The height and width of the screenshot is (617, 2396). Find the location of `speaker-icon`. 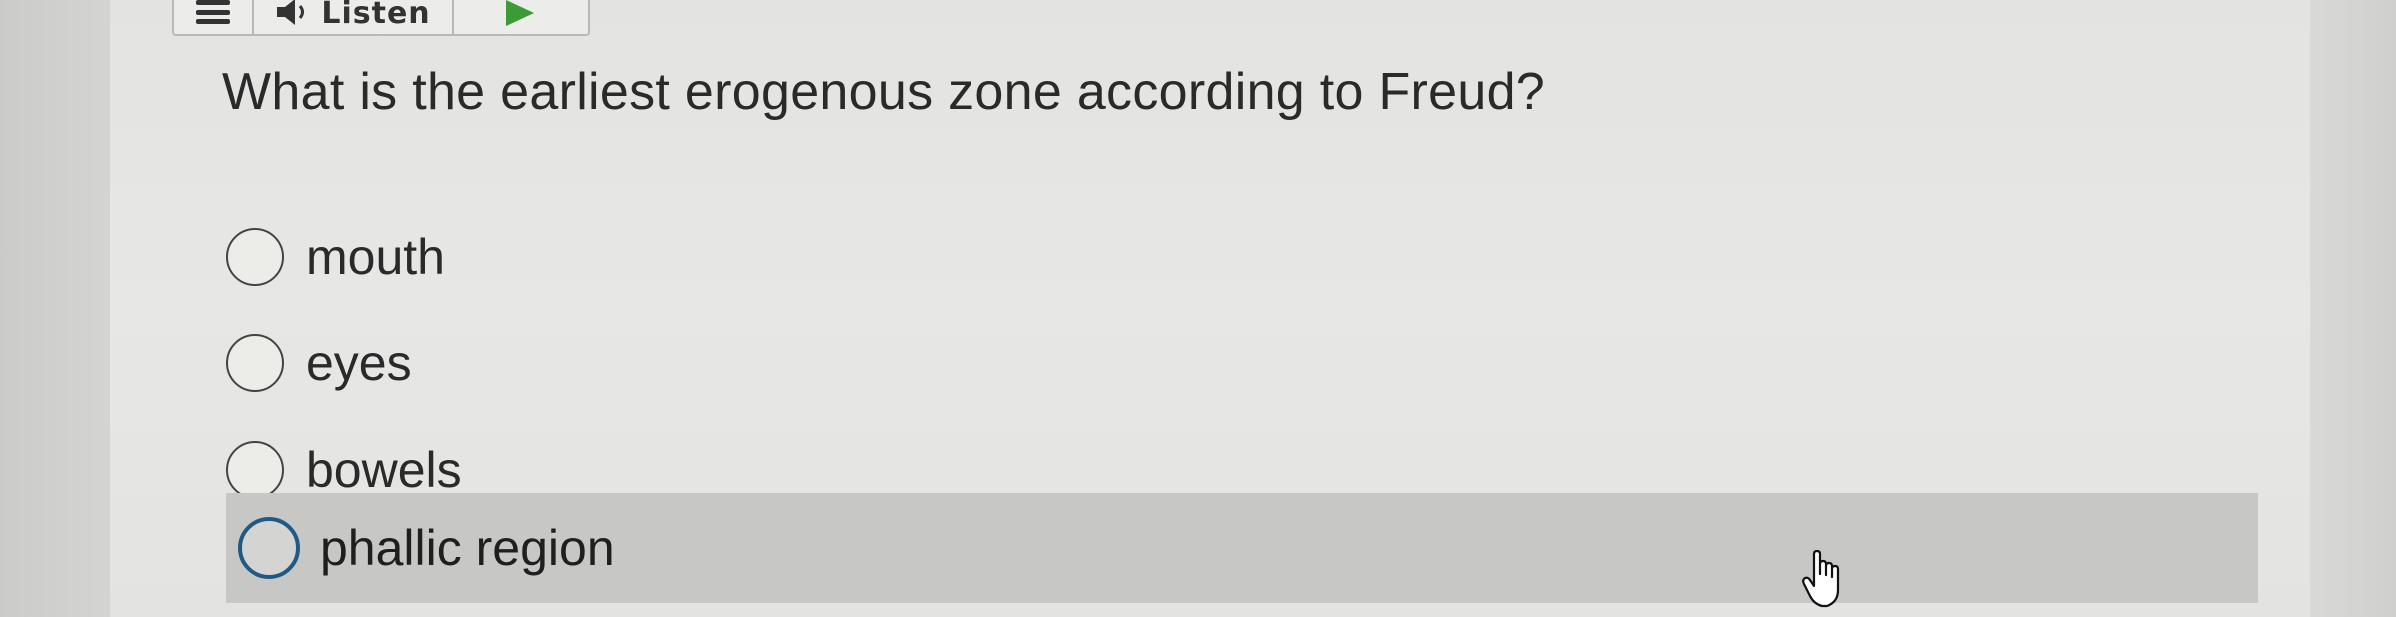

speaker-icon is located at coordinates (291, 12).